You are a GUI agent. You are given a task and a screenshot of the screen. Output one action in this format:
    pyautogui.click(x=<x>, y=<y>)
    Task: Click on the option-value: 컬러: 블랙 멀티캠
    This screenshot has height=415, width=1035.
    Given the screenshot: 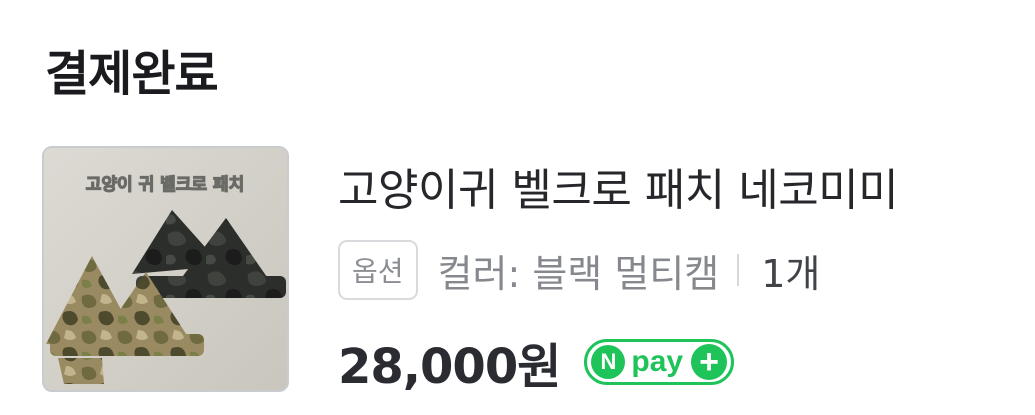 What is the action you would take?
    pyautogui.click(x=578, y=273)
    